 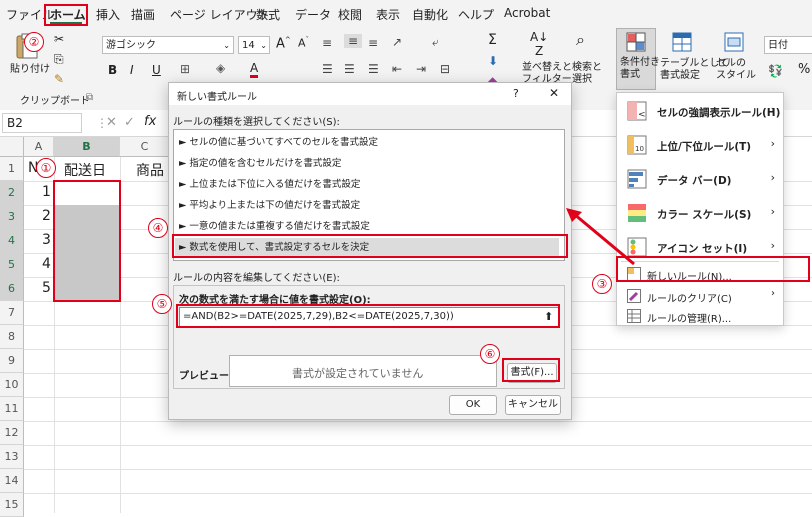 I want to click on autosum-icon: Σ, so click(x=492, y=40).